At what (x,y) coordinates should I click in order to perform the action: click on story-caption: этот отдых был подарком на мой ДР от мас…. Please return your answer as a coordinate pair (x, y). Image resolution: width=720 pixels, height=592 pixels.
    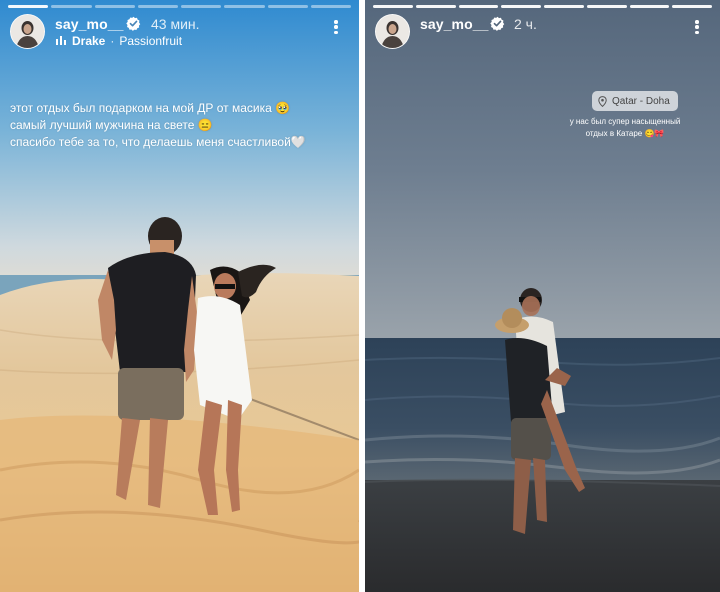
    Looking at the image, I should click on (180, 125).